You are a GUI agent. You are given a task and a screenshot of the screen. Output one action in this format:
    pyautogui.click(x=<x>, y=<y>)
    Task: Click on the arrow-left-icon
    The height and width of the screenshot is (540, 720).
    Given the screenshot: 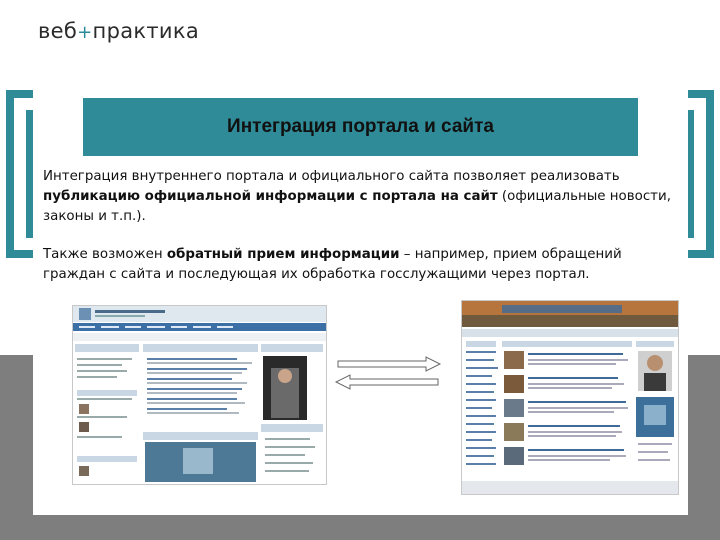 What is the action you would take?
    pyautogui.click(x=386, y=382)
    